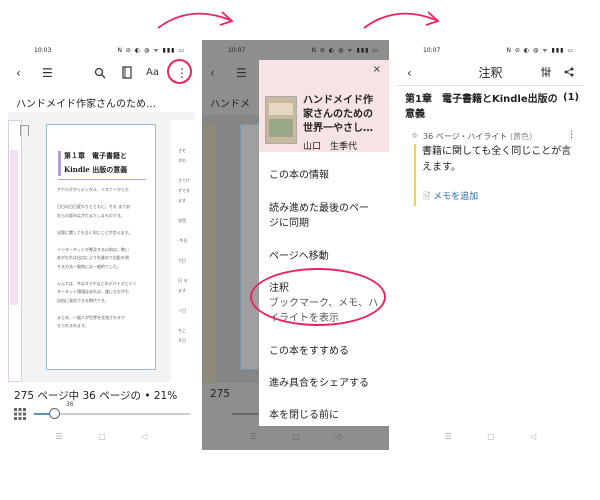  Describe the element at coordinates (571, 135) in the screenshot. I see `more-options-icon: ⋮` at that location.